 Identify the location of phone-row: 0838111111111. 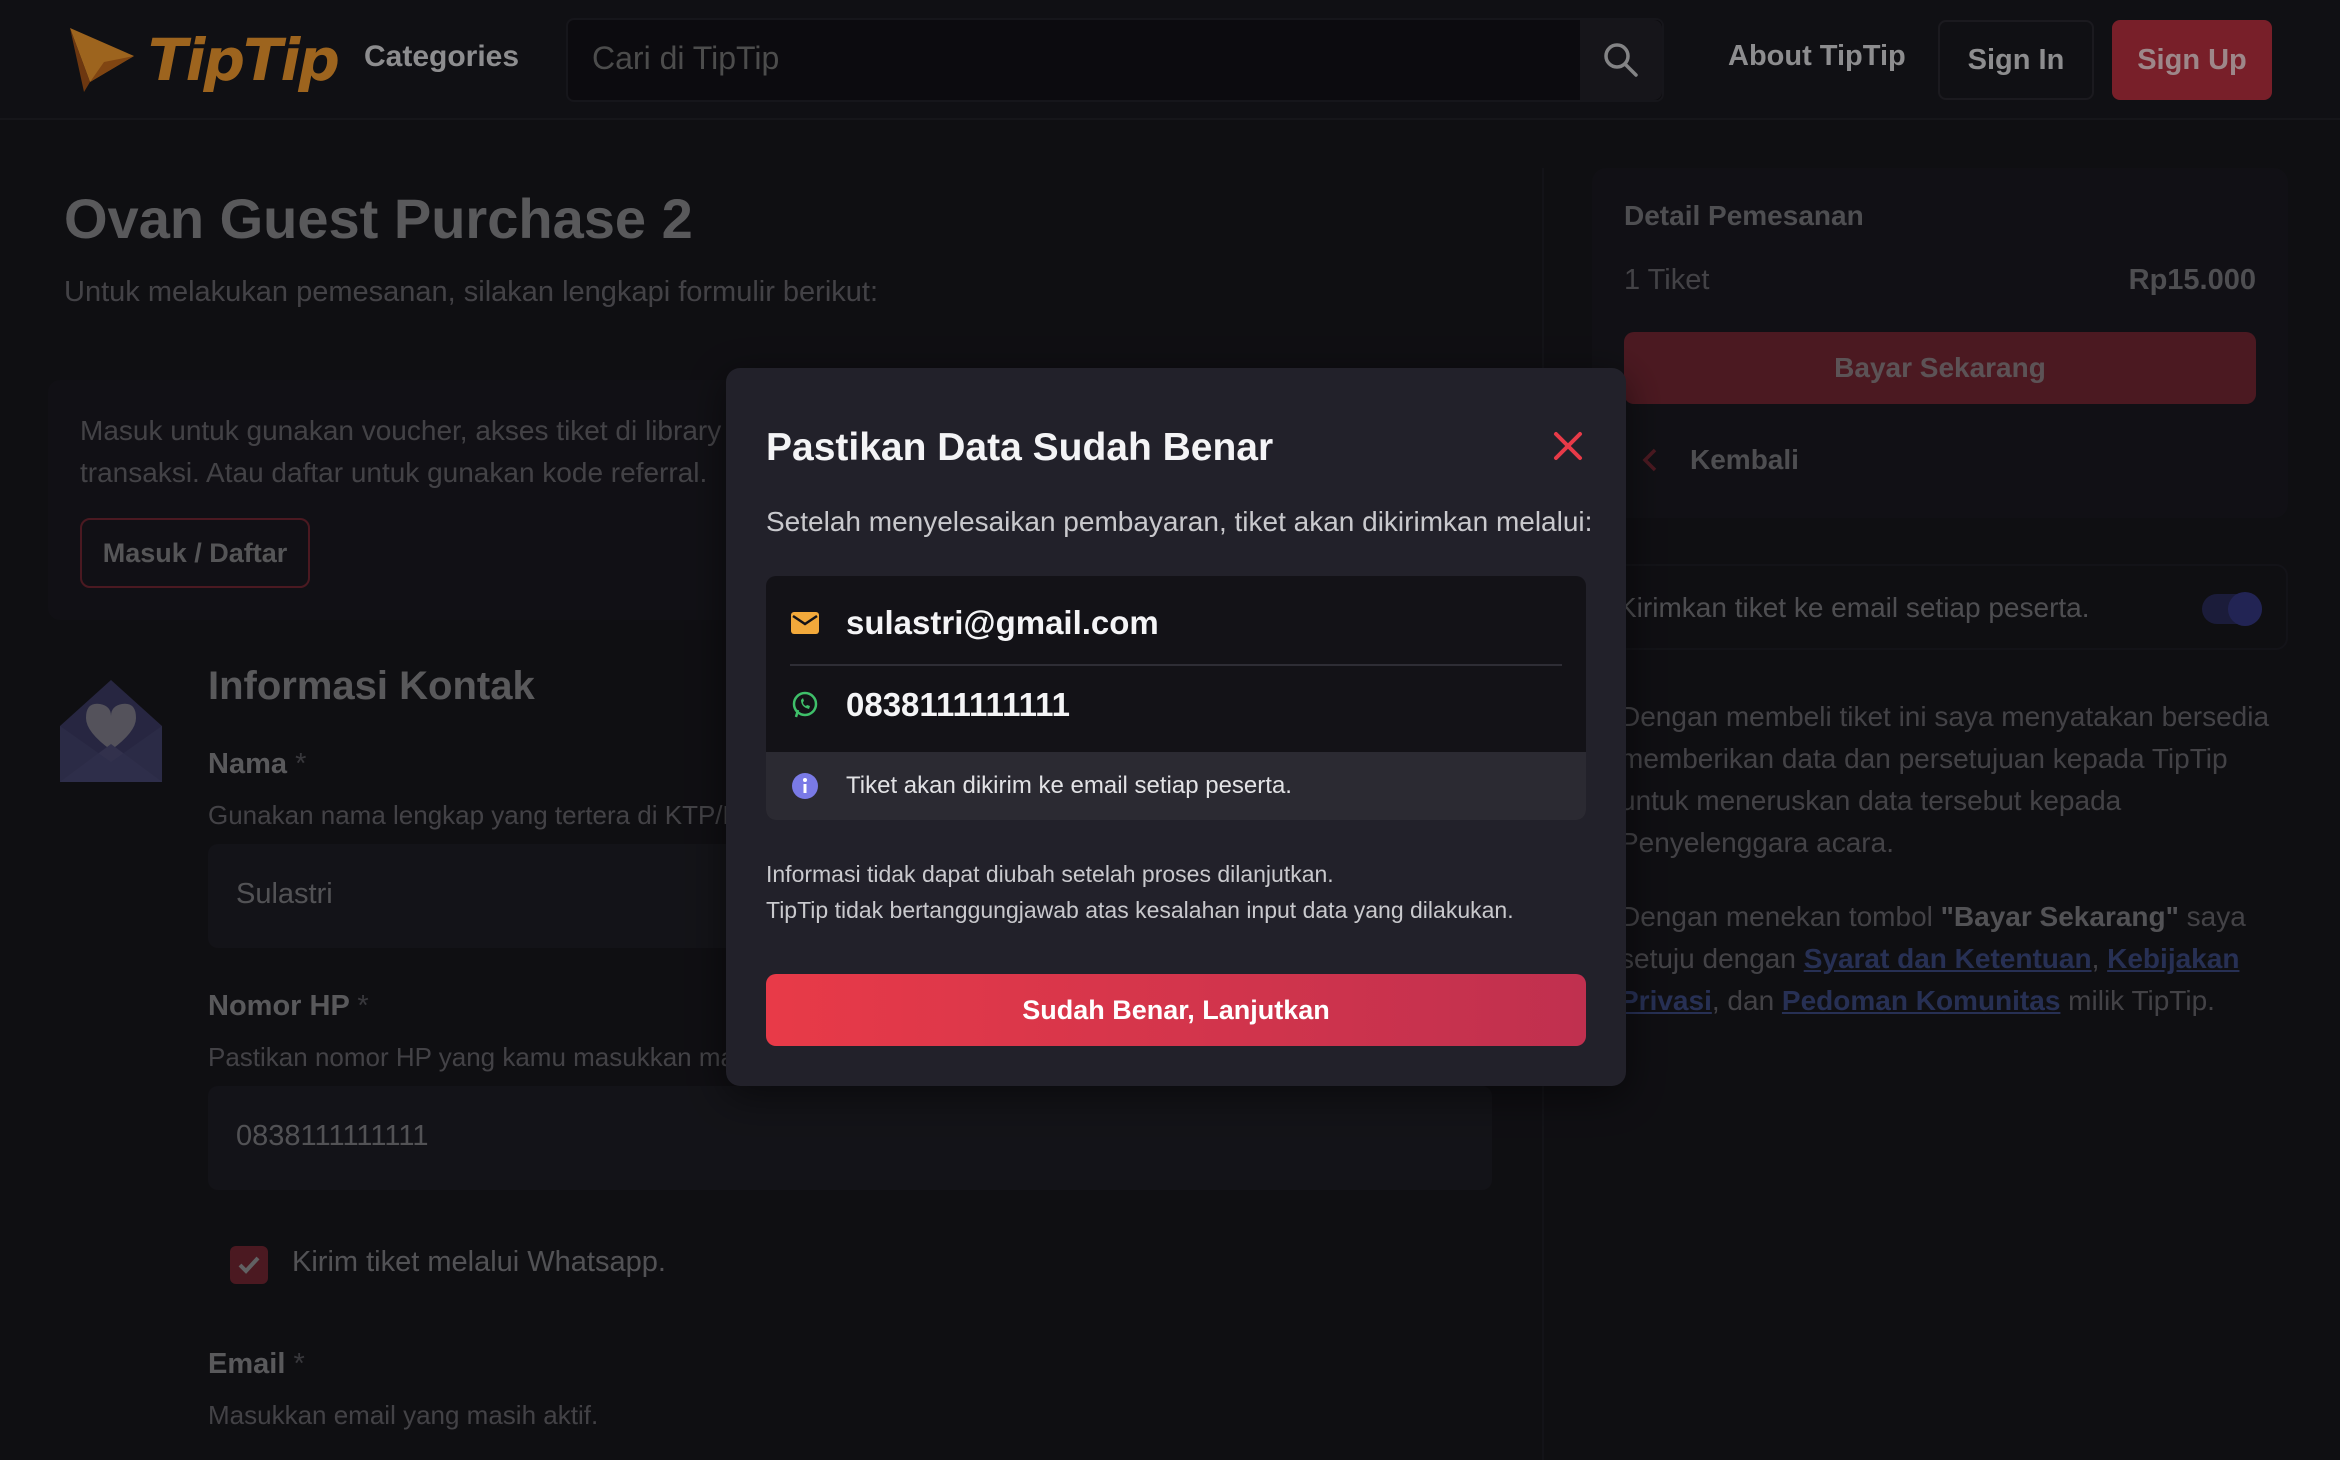
(930, 705).